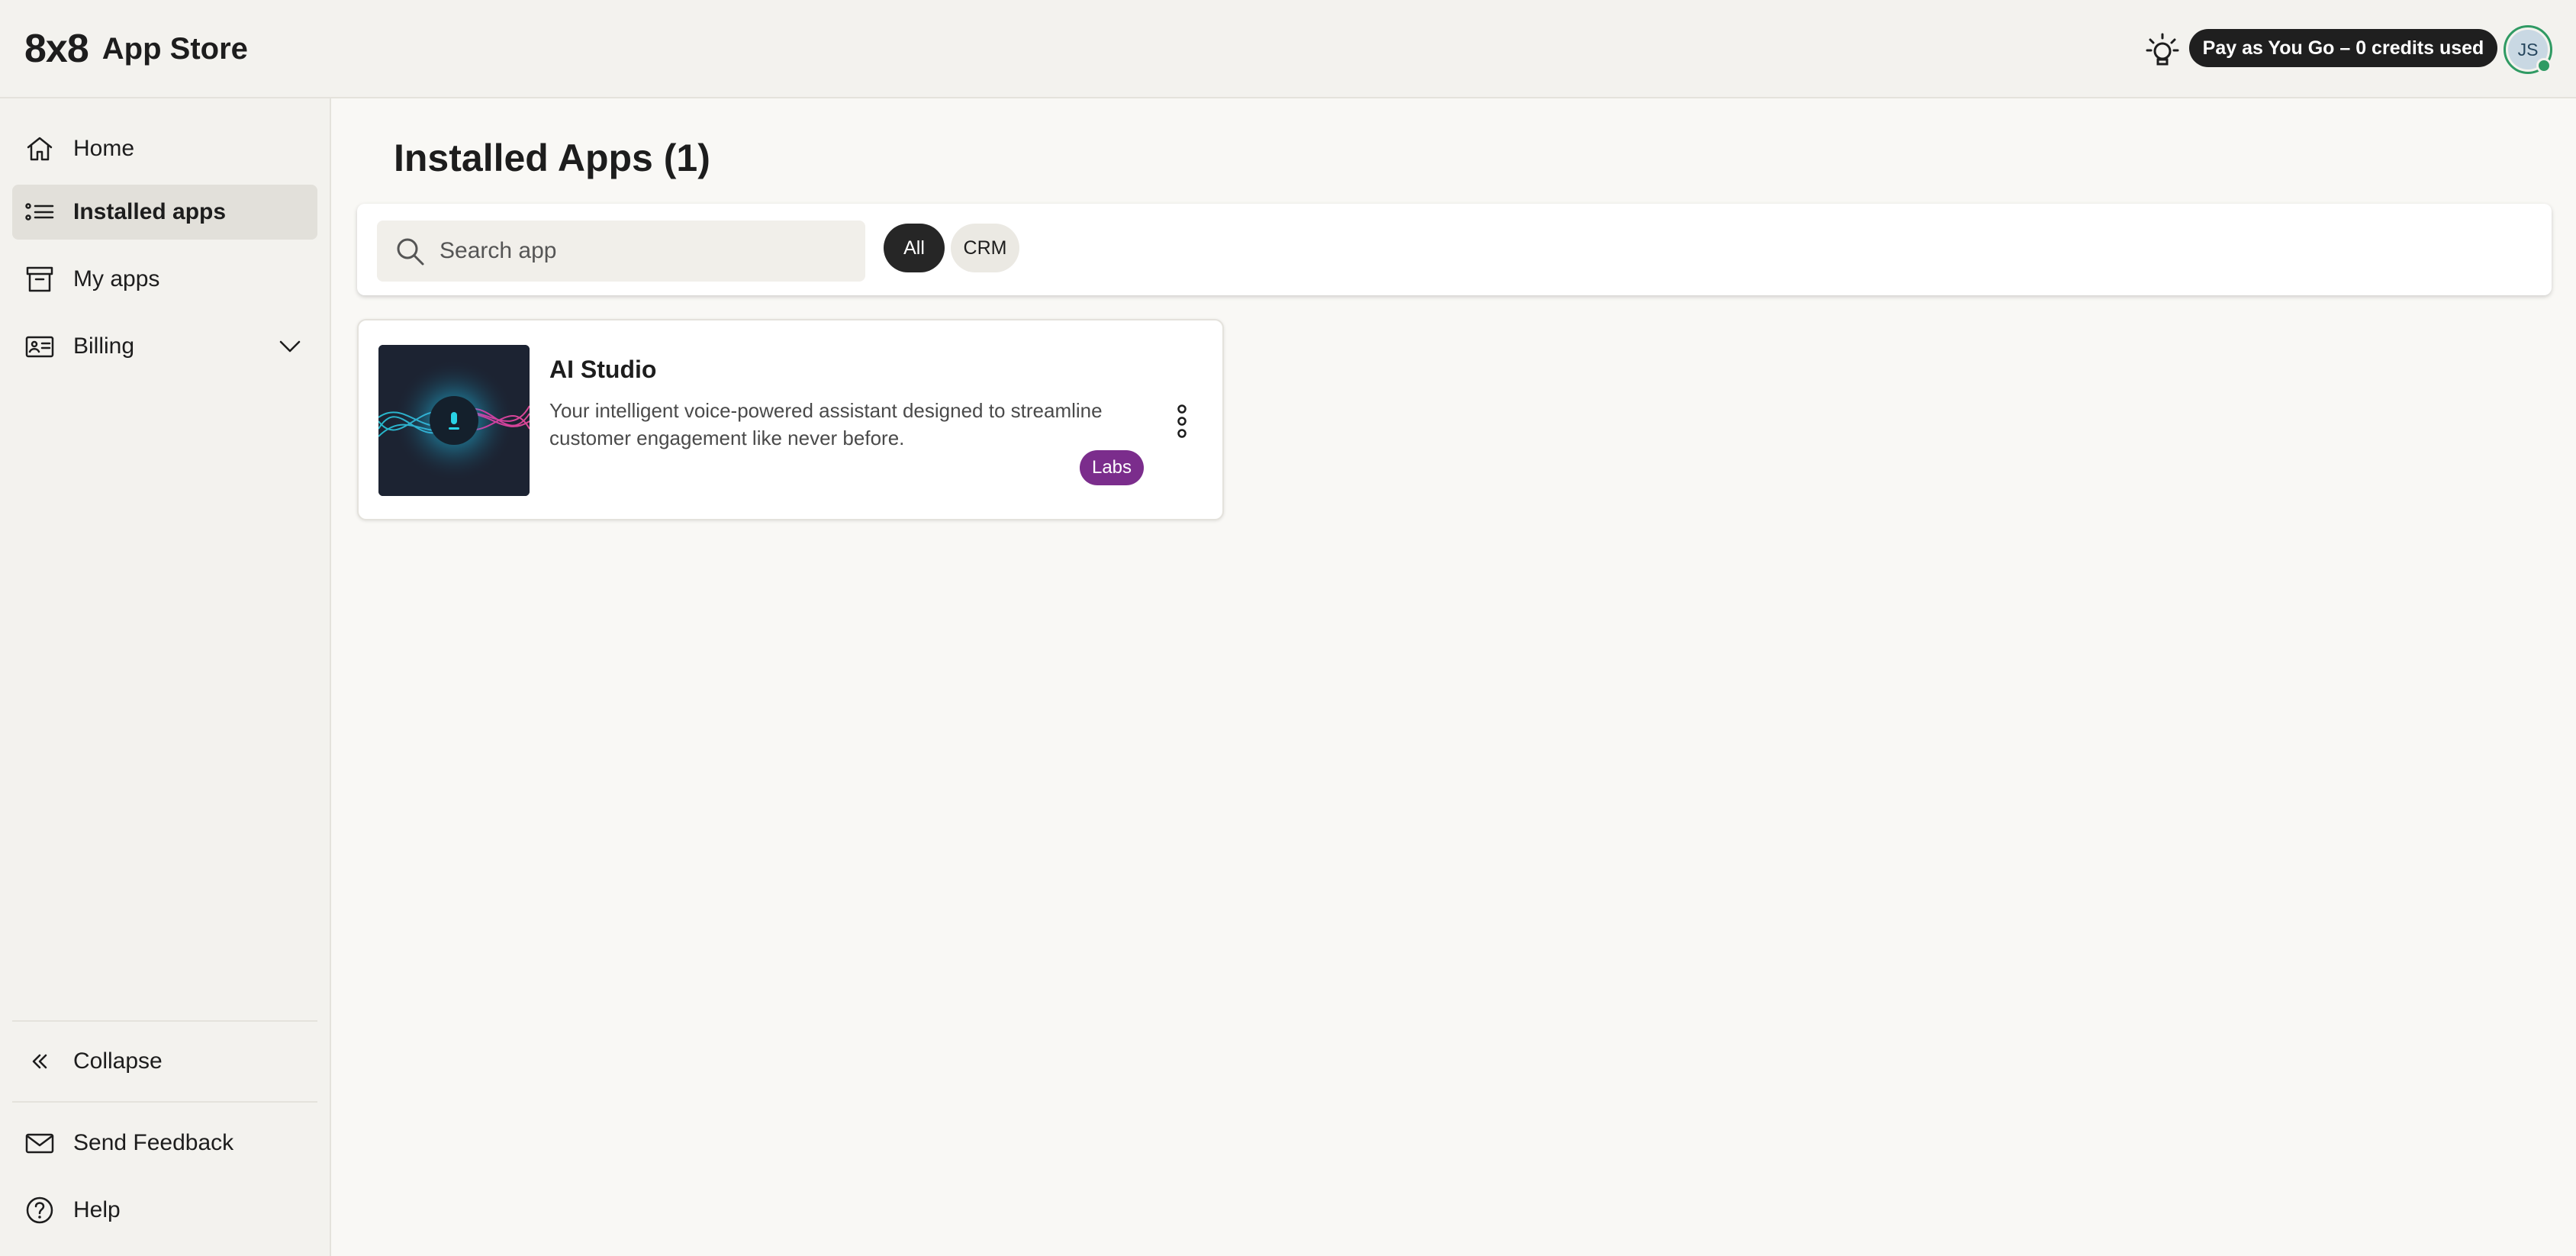  I want to click on labs-badge: Labs, so click(1112, 467).